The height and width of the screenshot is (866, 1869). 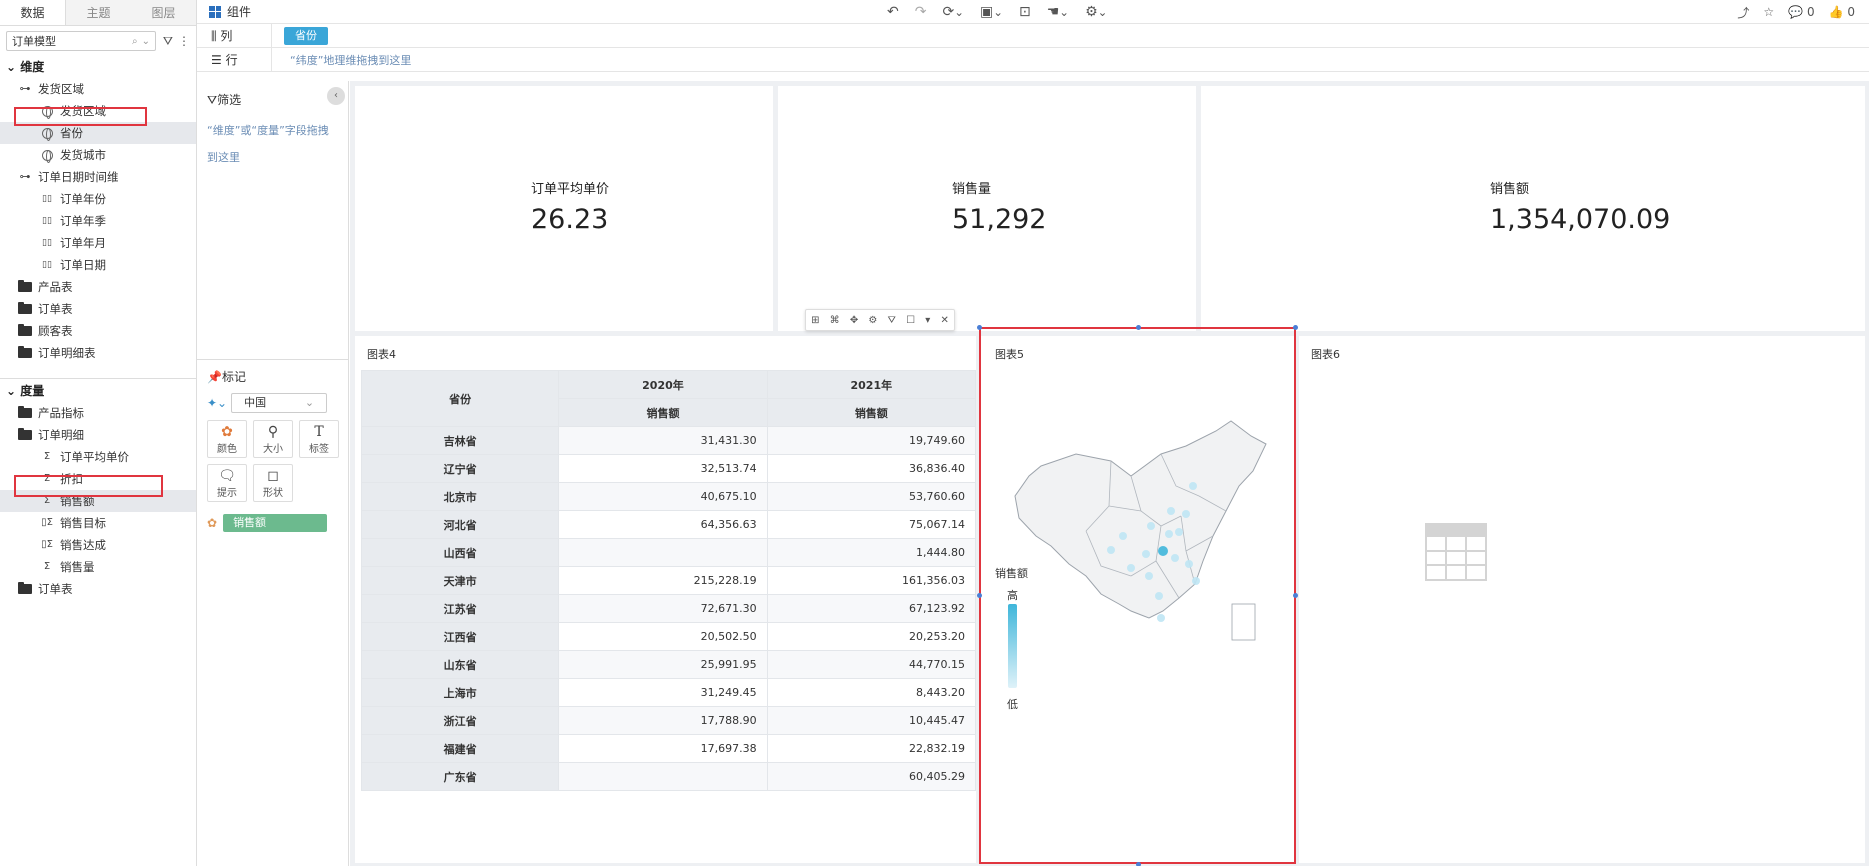 I want to click on table-row: 山西省 1,444.80, so click(x=668, y=552).